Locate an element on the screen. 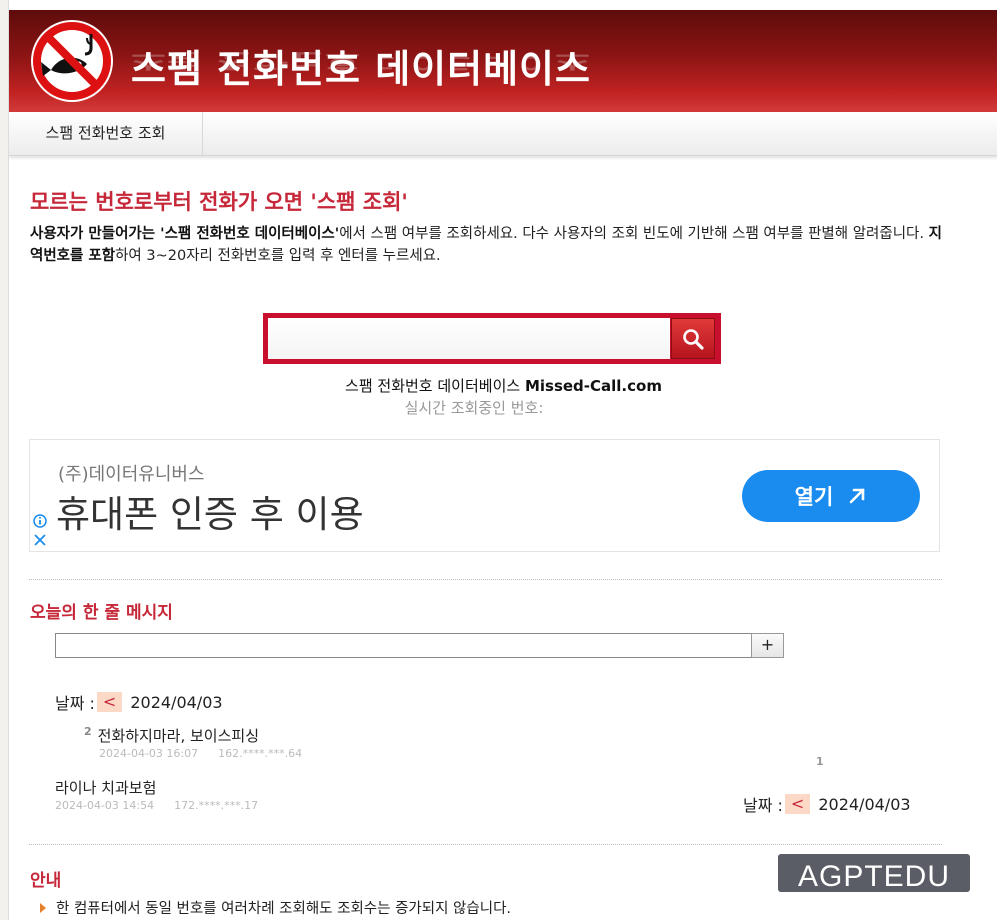  arrow-up-right-icon is located at coordinates (857, 496).